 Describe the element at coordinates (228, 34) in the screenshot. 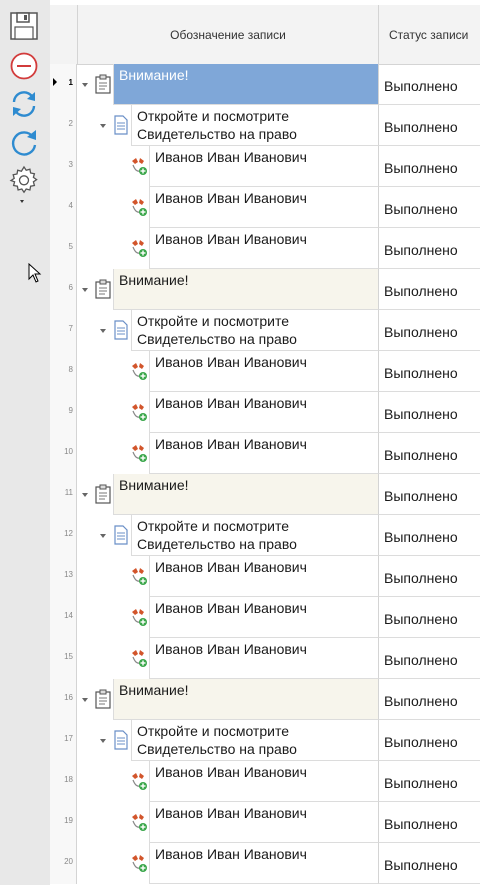

I see `column-header-name: Обозначение записи` at that location.